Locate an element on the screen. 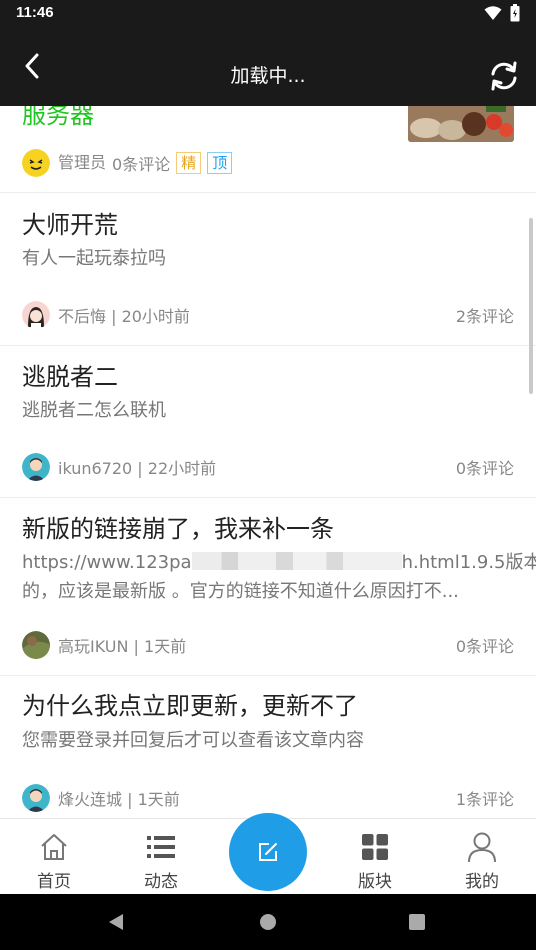  excerpt-url-end: h.html1.9.5版本 is located at coordinates (468, 562).